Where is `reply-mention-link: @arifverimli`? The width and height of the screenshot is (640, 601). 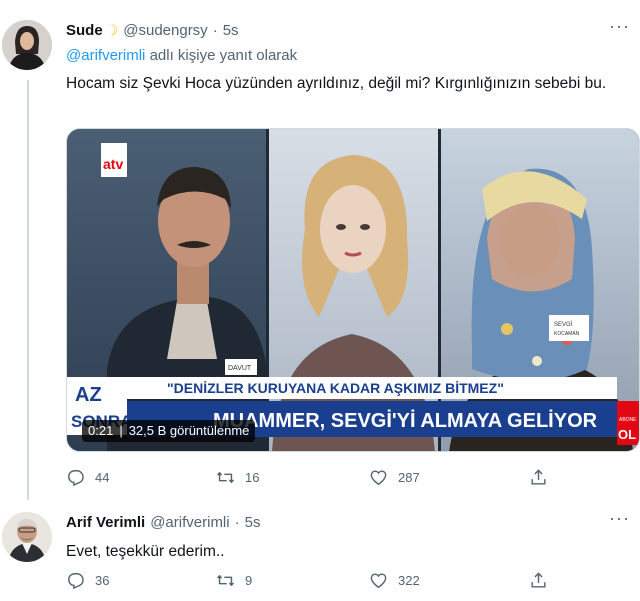 reply-mention-link: @arifverimli is located at coordinates (105, 55).